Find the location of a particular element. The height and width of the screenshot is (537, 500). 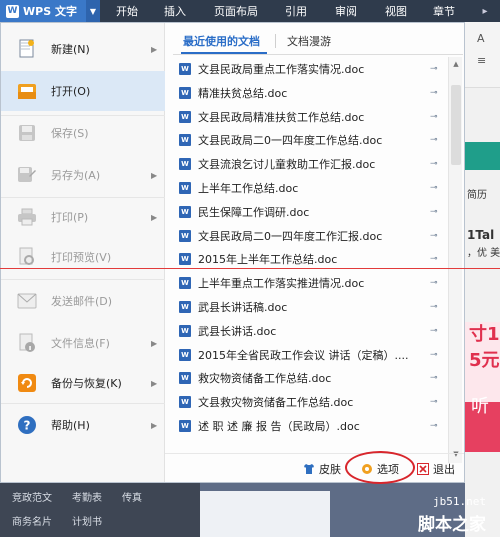

scroll-up-icon: ▲ is located at coordinates (456, 64).